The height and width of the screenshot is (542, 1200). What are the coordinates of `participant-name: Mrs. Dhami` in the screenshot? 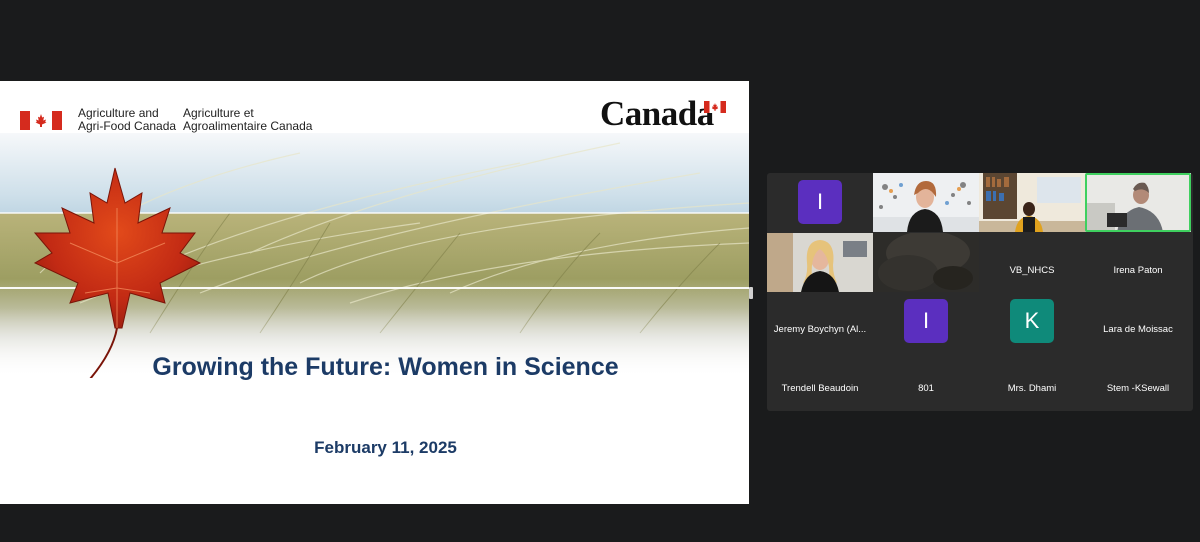 It's located at (1032, 388).